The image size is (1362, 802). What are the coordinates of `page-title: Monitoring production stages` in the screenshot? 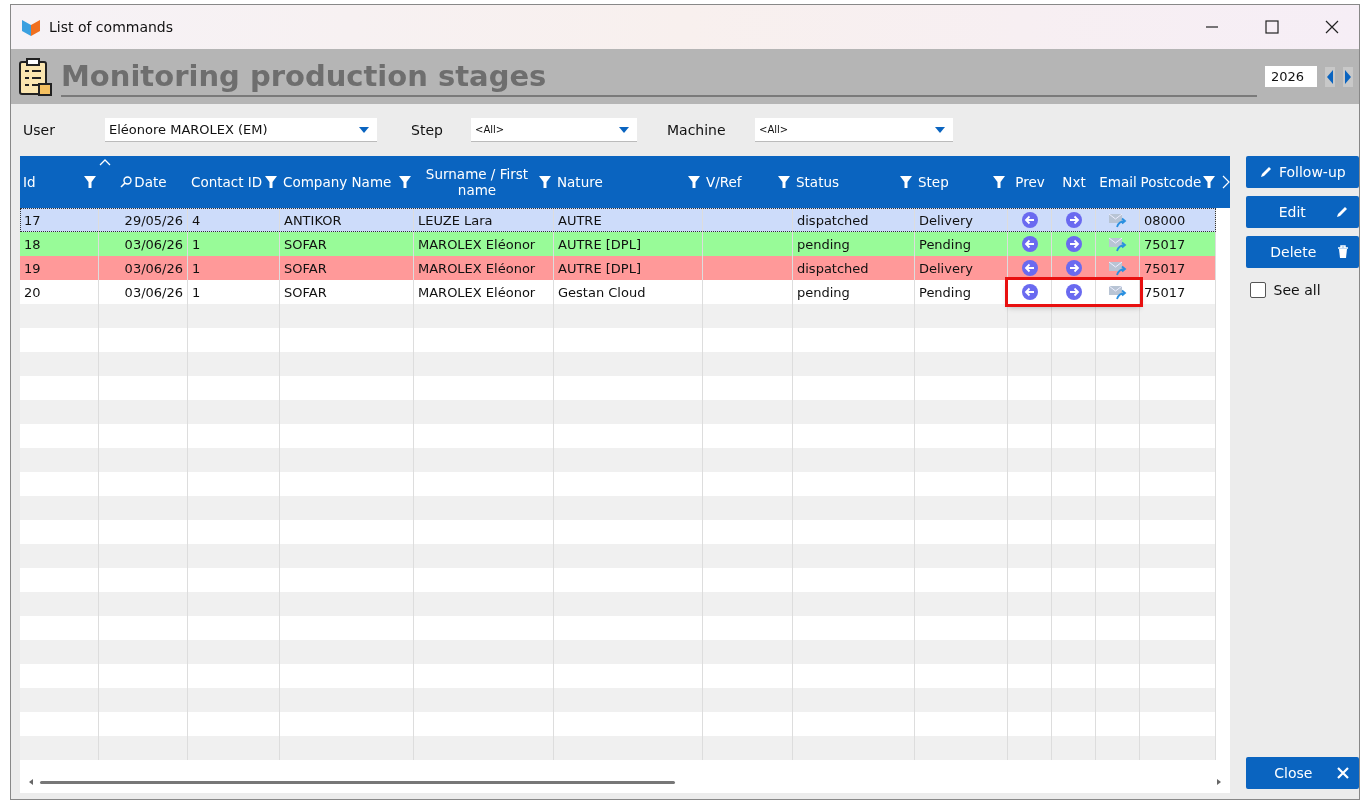 It's located at (659, 76).